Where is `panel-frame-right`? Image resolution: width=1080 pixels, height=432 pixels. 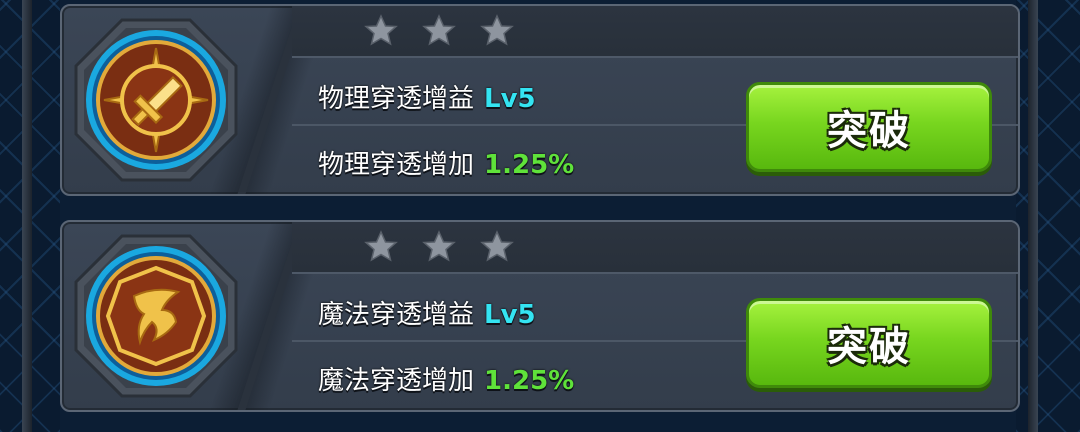
panel-frame-right is located at coordinates (1033, 216).